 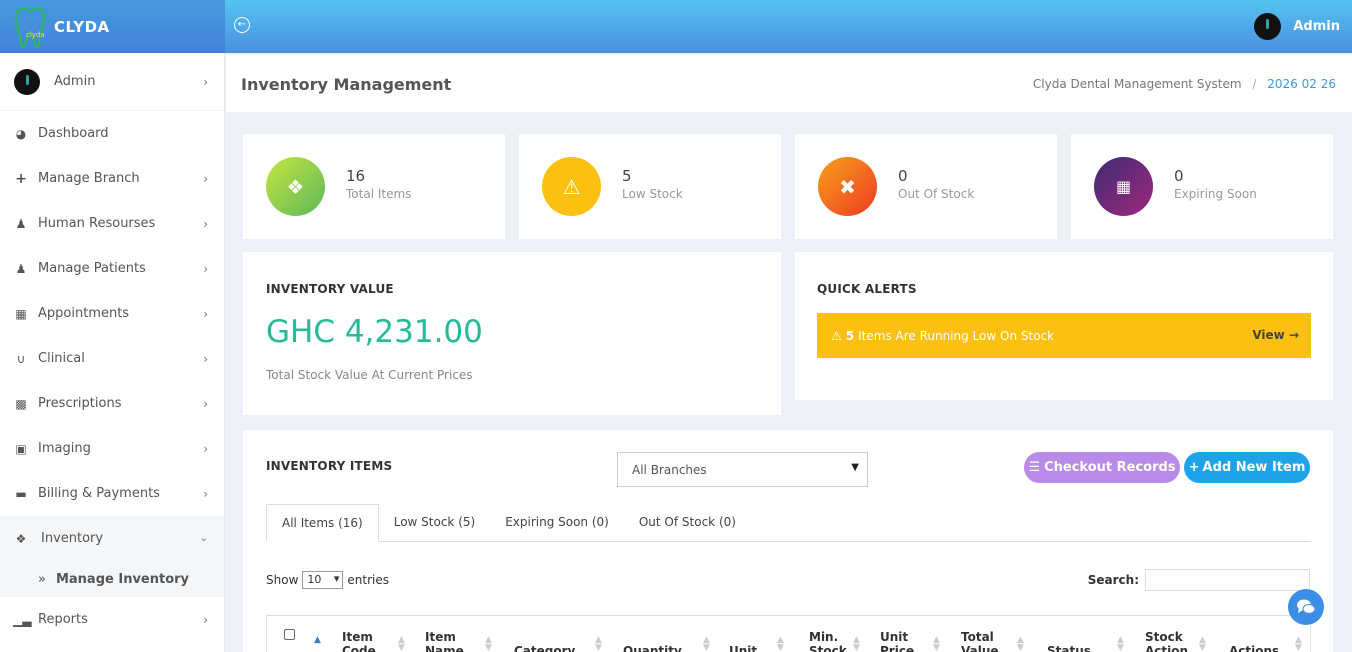 What do you see at coordinates (295, 186) in the screenshot?
I see `cubes-icon: ❖` at bounding box center [295, 186].